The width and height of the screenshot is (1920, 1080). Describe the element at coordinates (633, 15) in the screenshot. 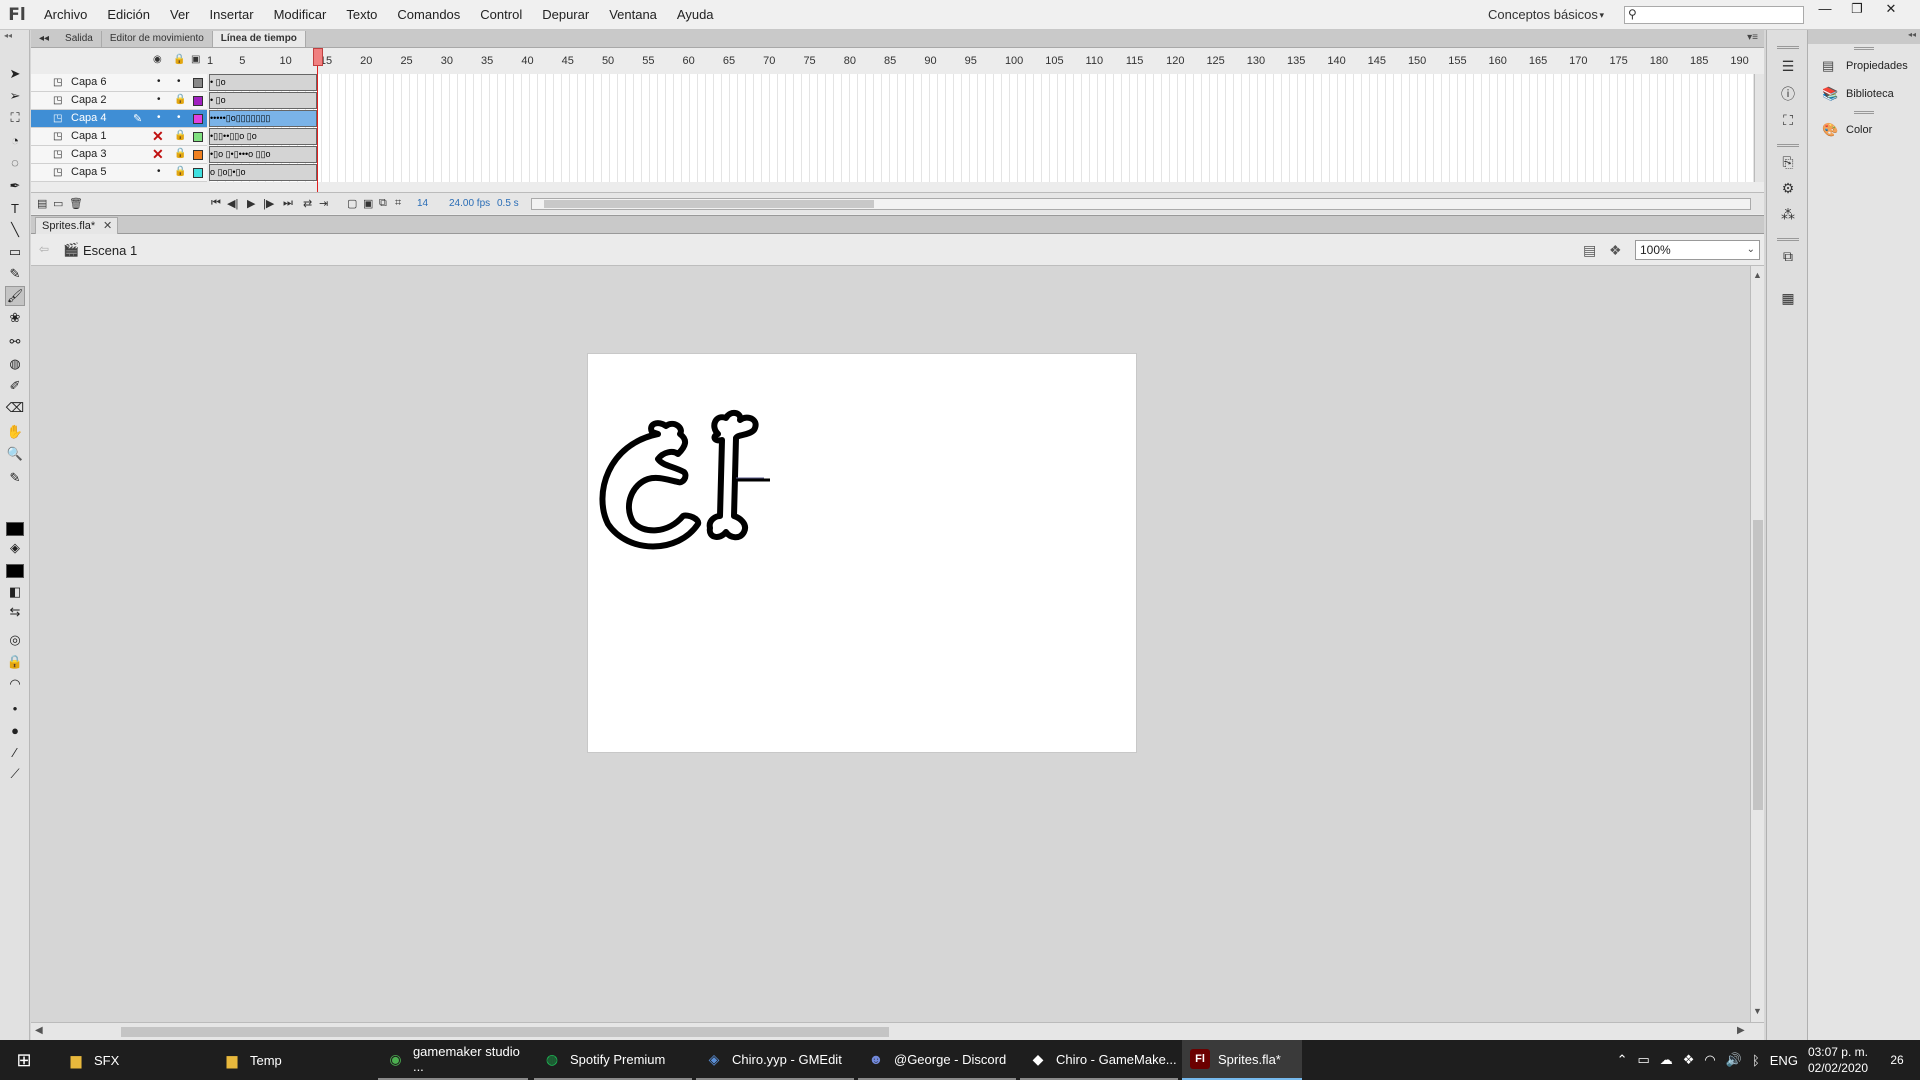

I see `menu-ventana: Ventana` at that location.